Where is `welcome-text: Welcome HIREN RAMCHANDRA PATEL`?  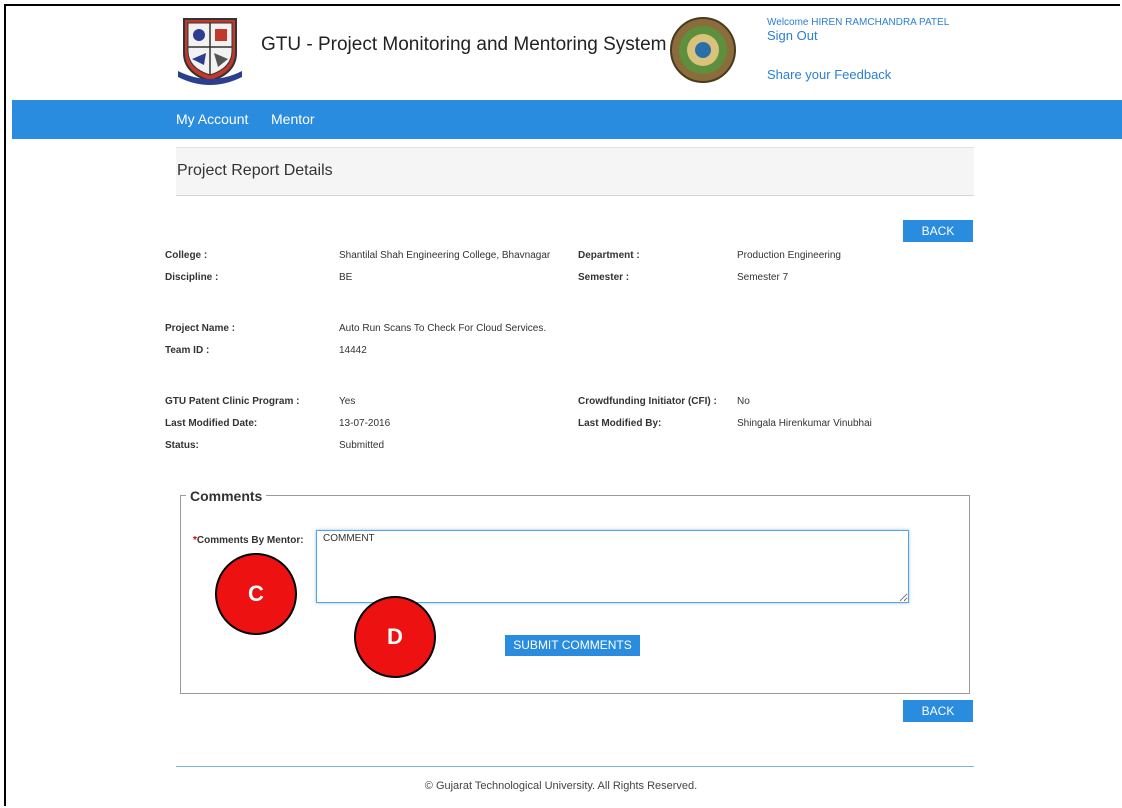 welcome-text: Welcome HIREN RAMCHANDRA PATEL is located at coordinates (858, 22).